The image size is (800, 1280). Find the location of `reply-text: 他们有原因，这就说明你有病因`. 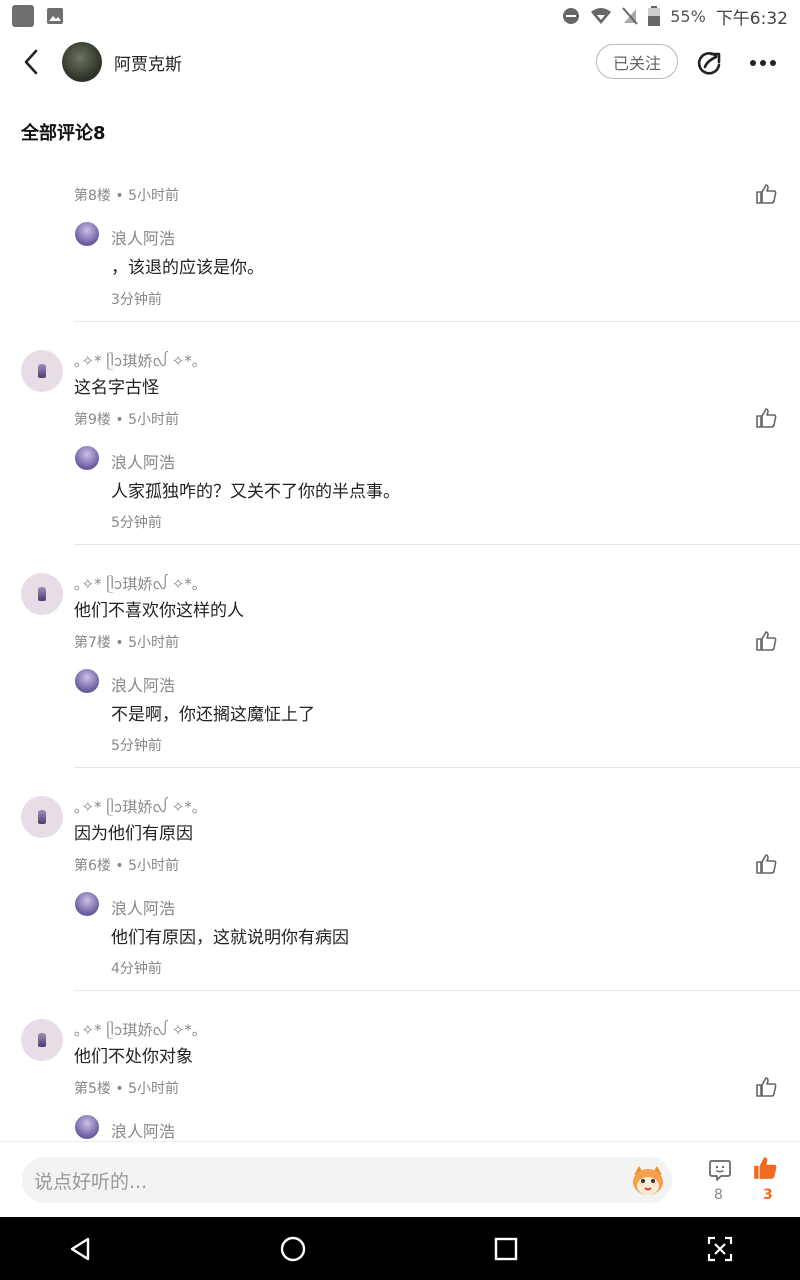

reply-text: 他们有原因，这就说明你有病因 is located at coordinates (230, 938).